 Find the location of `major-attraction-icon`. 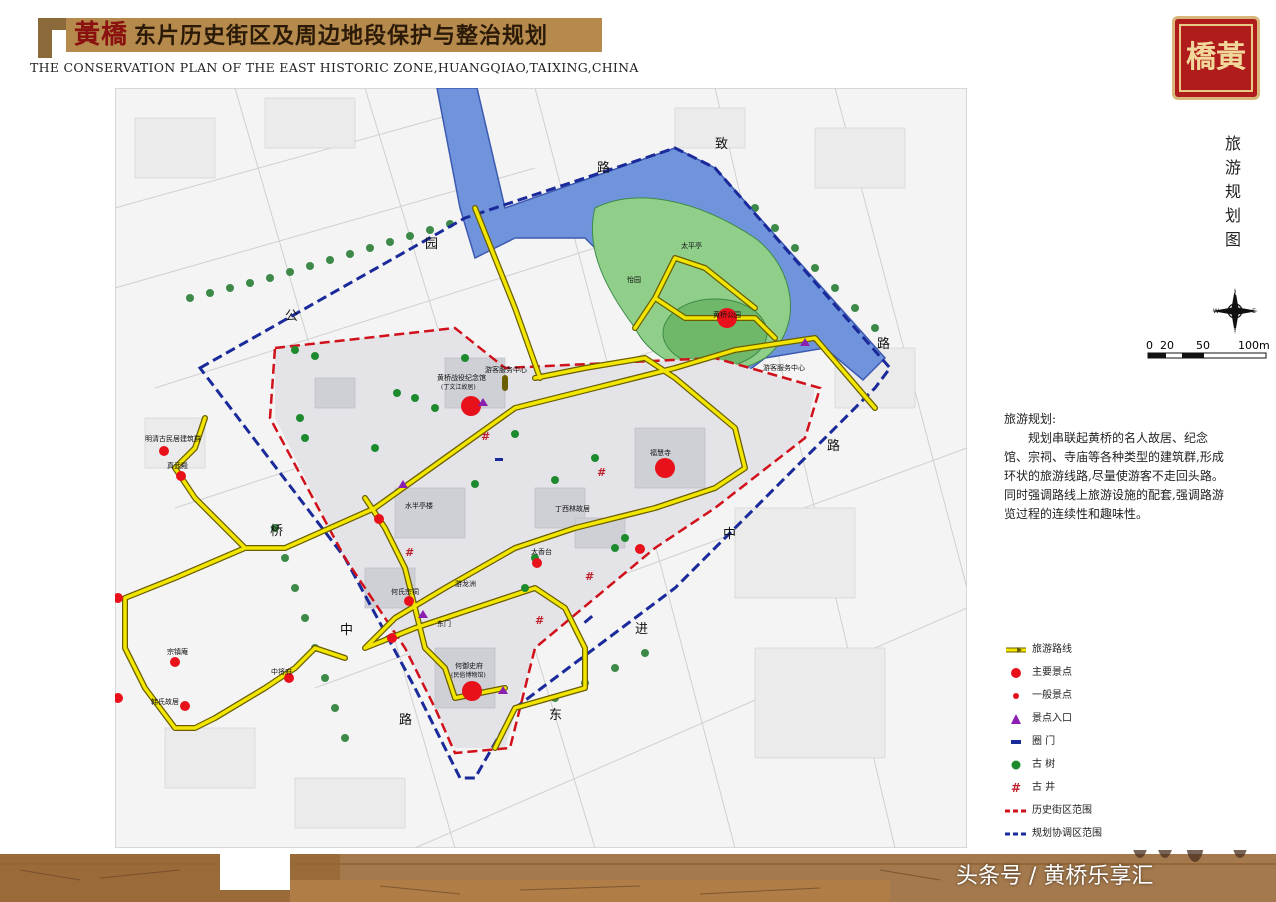

major-attraction-icon is located at coordinates (1016, 673).